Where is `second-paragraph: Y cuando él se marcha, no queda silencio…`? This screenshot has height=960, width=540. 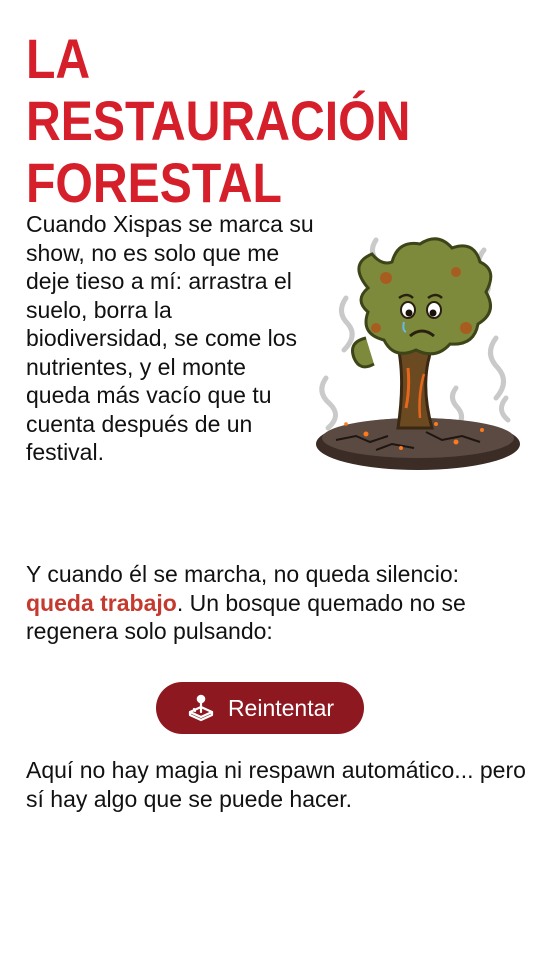
second-paragraph: Y cuando él se marcha, no queda silencio… is located at coordinates (276, 603).